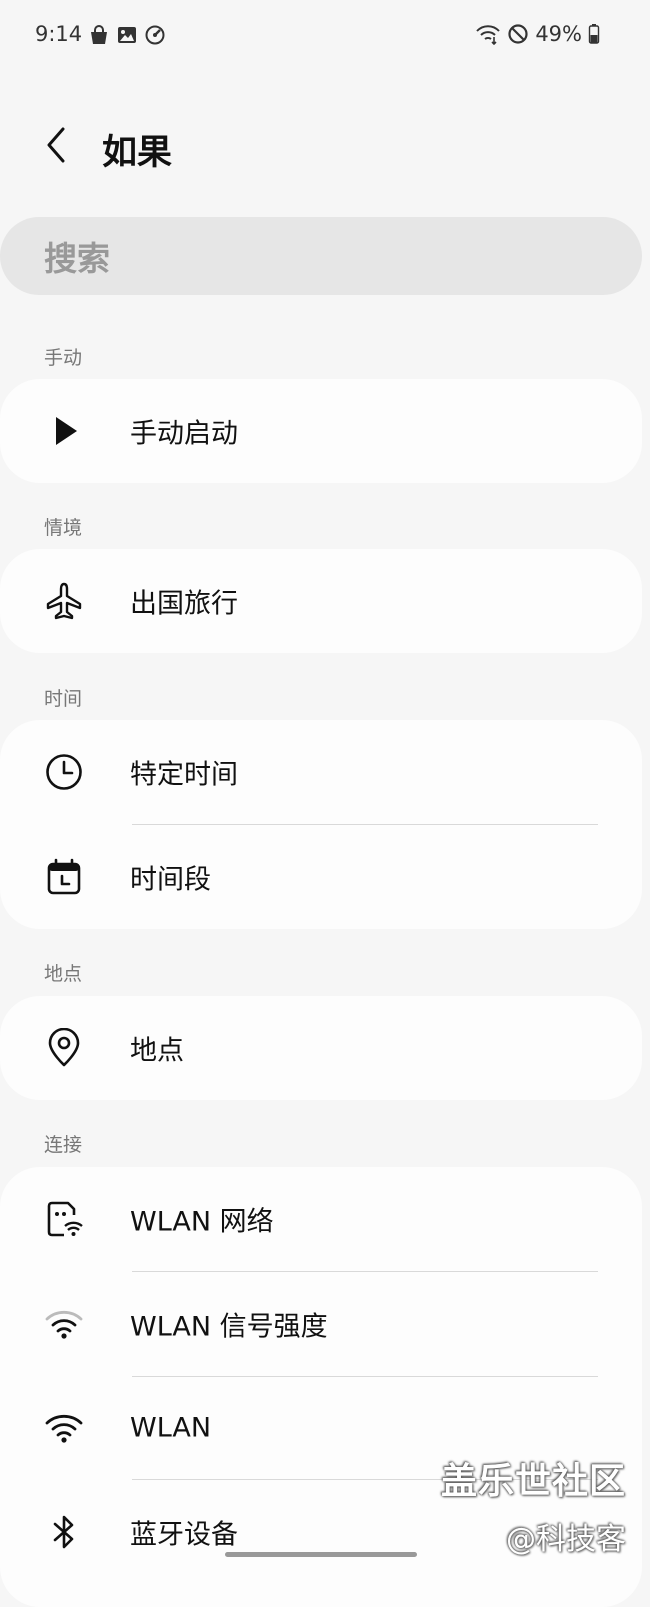  I want to click on wifi-signal-icon, so click(64, 1324).